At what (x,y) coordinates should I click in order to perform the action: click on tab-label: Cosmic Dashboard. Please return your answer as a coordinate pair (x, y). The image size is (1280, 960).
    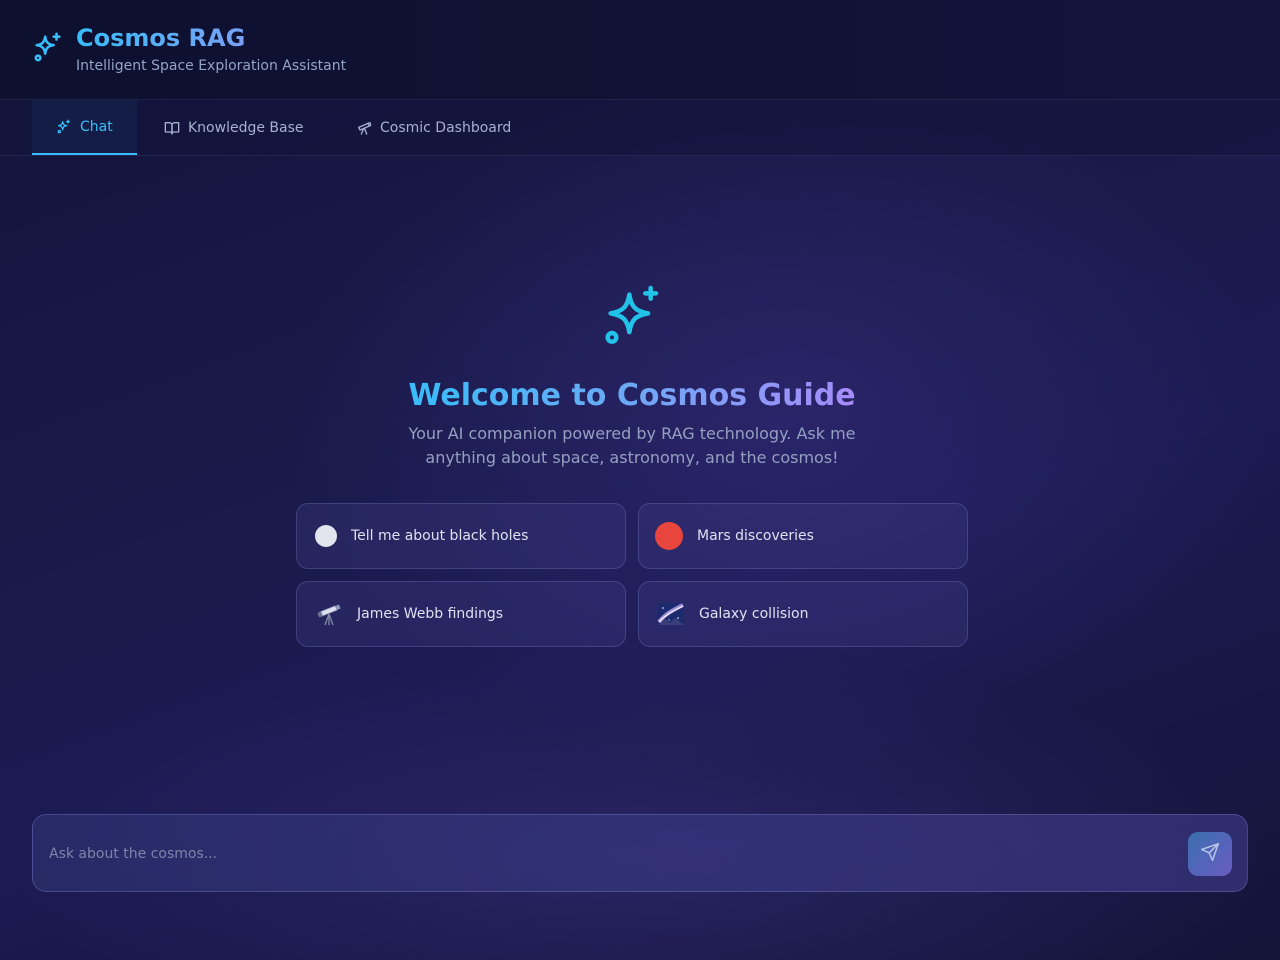
    Looking at the image, I should click on (446, 127).